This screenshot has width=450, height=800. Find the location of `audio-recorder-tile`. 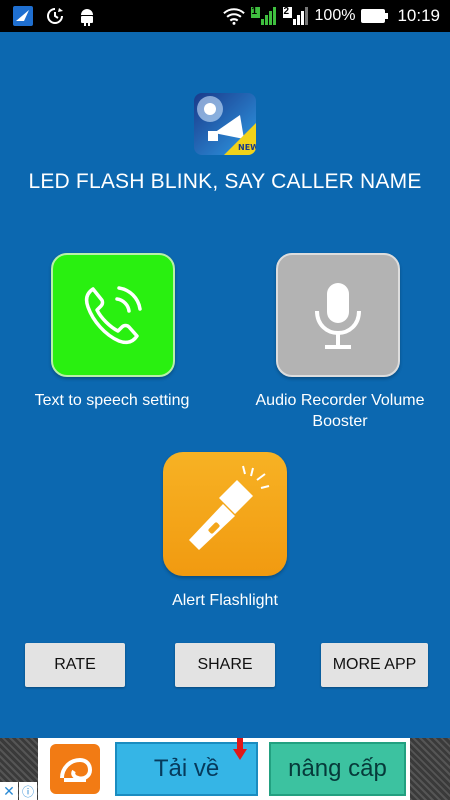

audio-recorder-tile is located at coordinates (338, 315).